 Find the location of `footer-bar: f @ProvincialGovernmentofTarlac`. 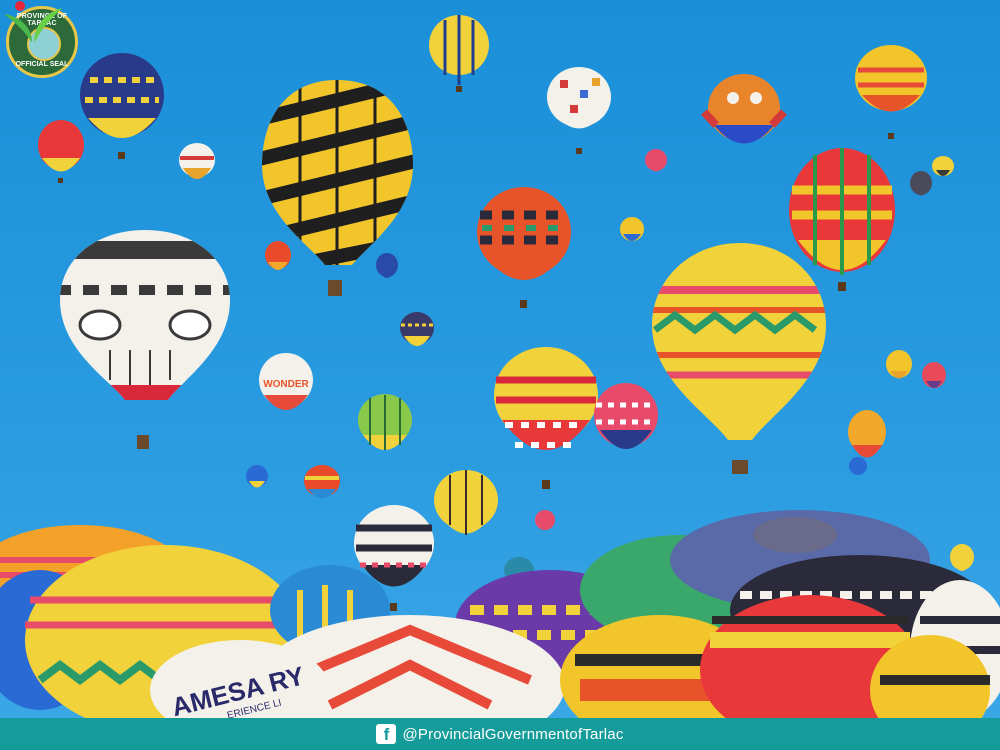

footer-bar: f @ProvincialGovernmentofTarlac is located at coordinates (500, 734).